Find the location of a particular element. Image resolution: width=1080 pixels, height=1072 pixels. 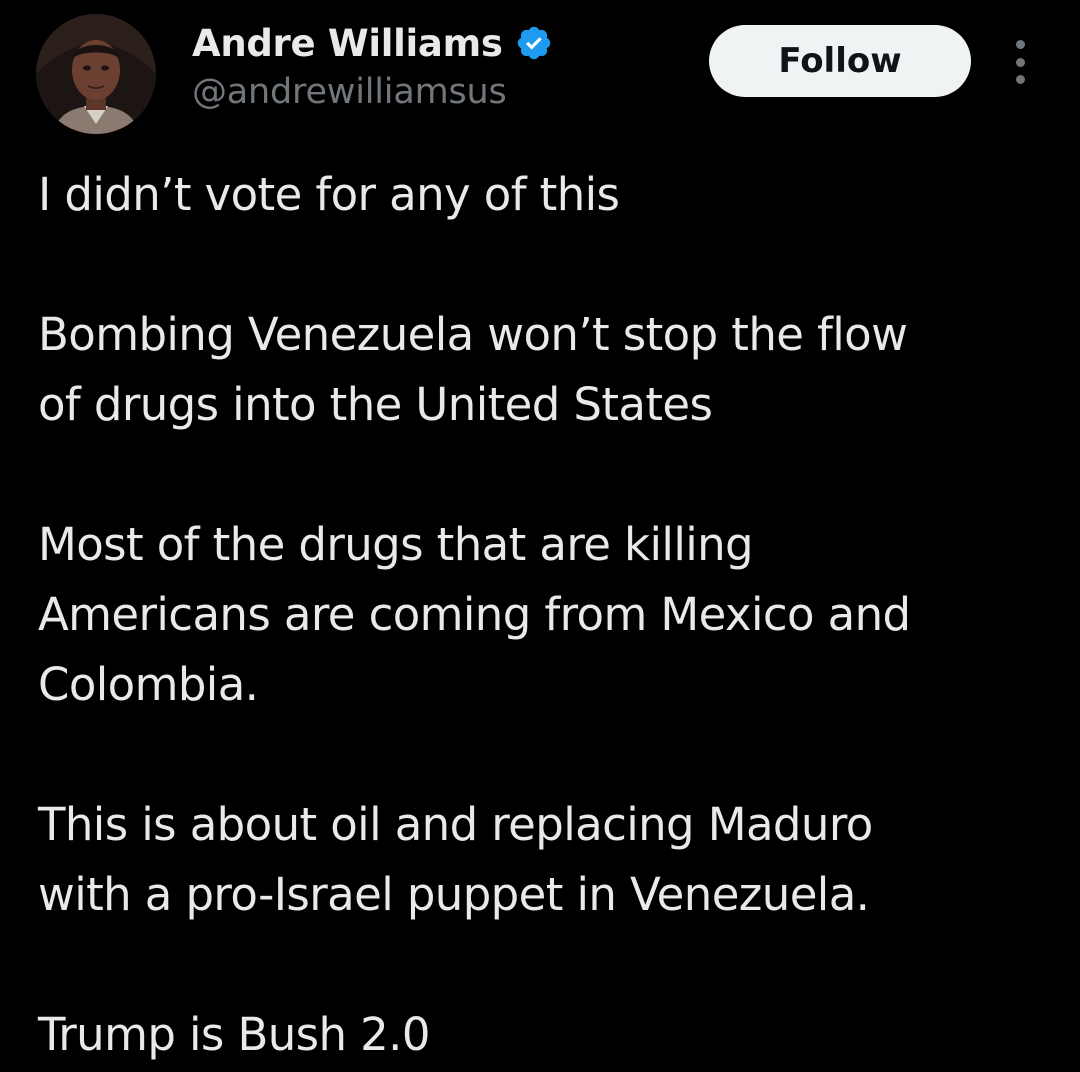

text-line: I didn’t vote for any of this is located at coordinates (329, 194).